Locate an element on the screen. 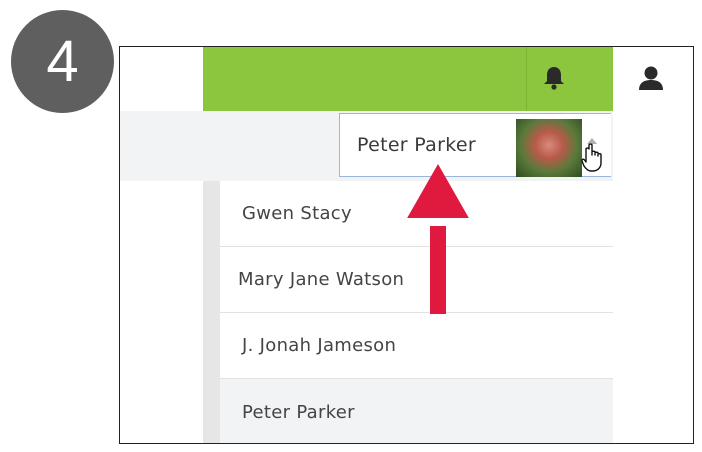 Image resolution: width=702 pixels, height=452 pixels. menu-item-label: J. Jonah Jameson is located at coordinates (319, 345).